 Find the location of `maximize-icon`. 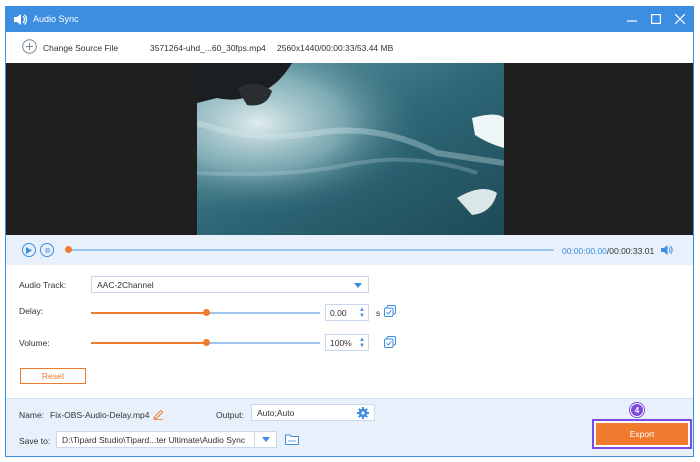

maximize-icon is located at coordinates (656, 19).